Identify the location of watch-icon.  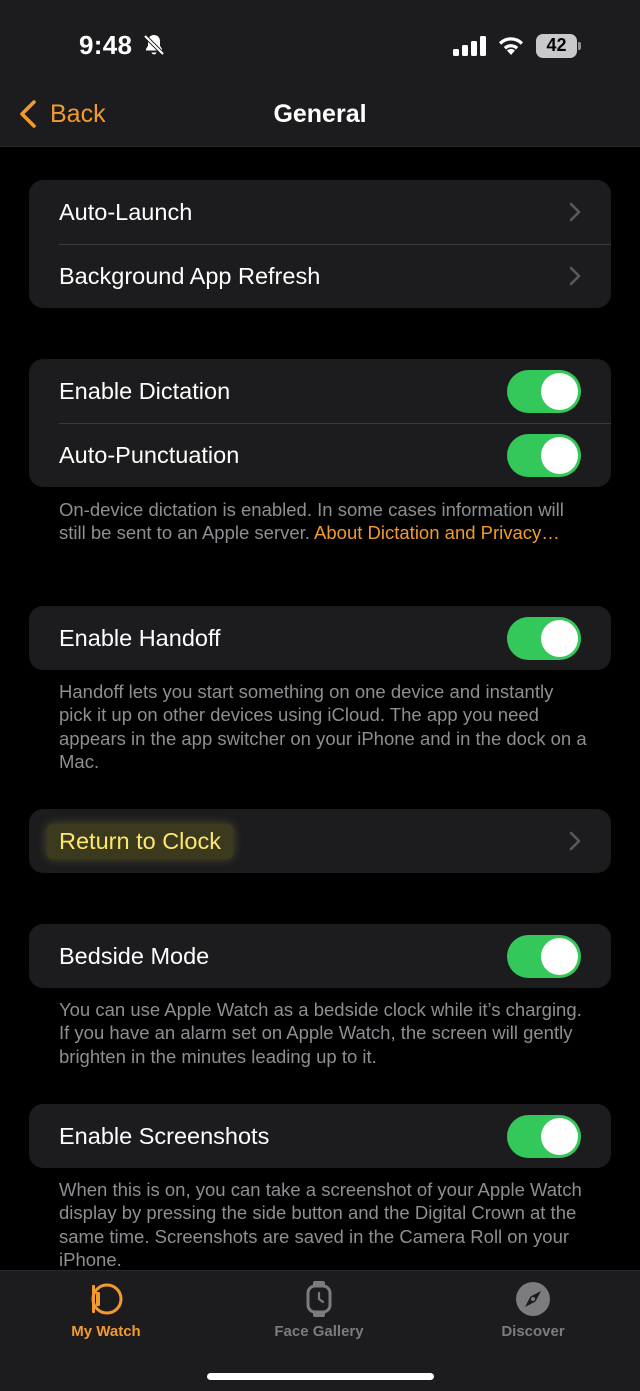
(107, 1299).